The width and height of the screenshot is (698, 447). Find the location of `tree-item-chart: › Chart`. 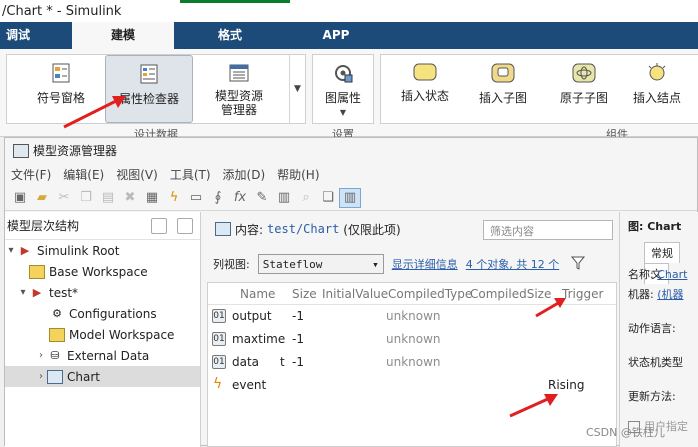

tree-item-chart: › Chart is located at coordinates (102, 376).